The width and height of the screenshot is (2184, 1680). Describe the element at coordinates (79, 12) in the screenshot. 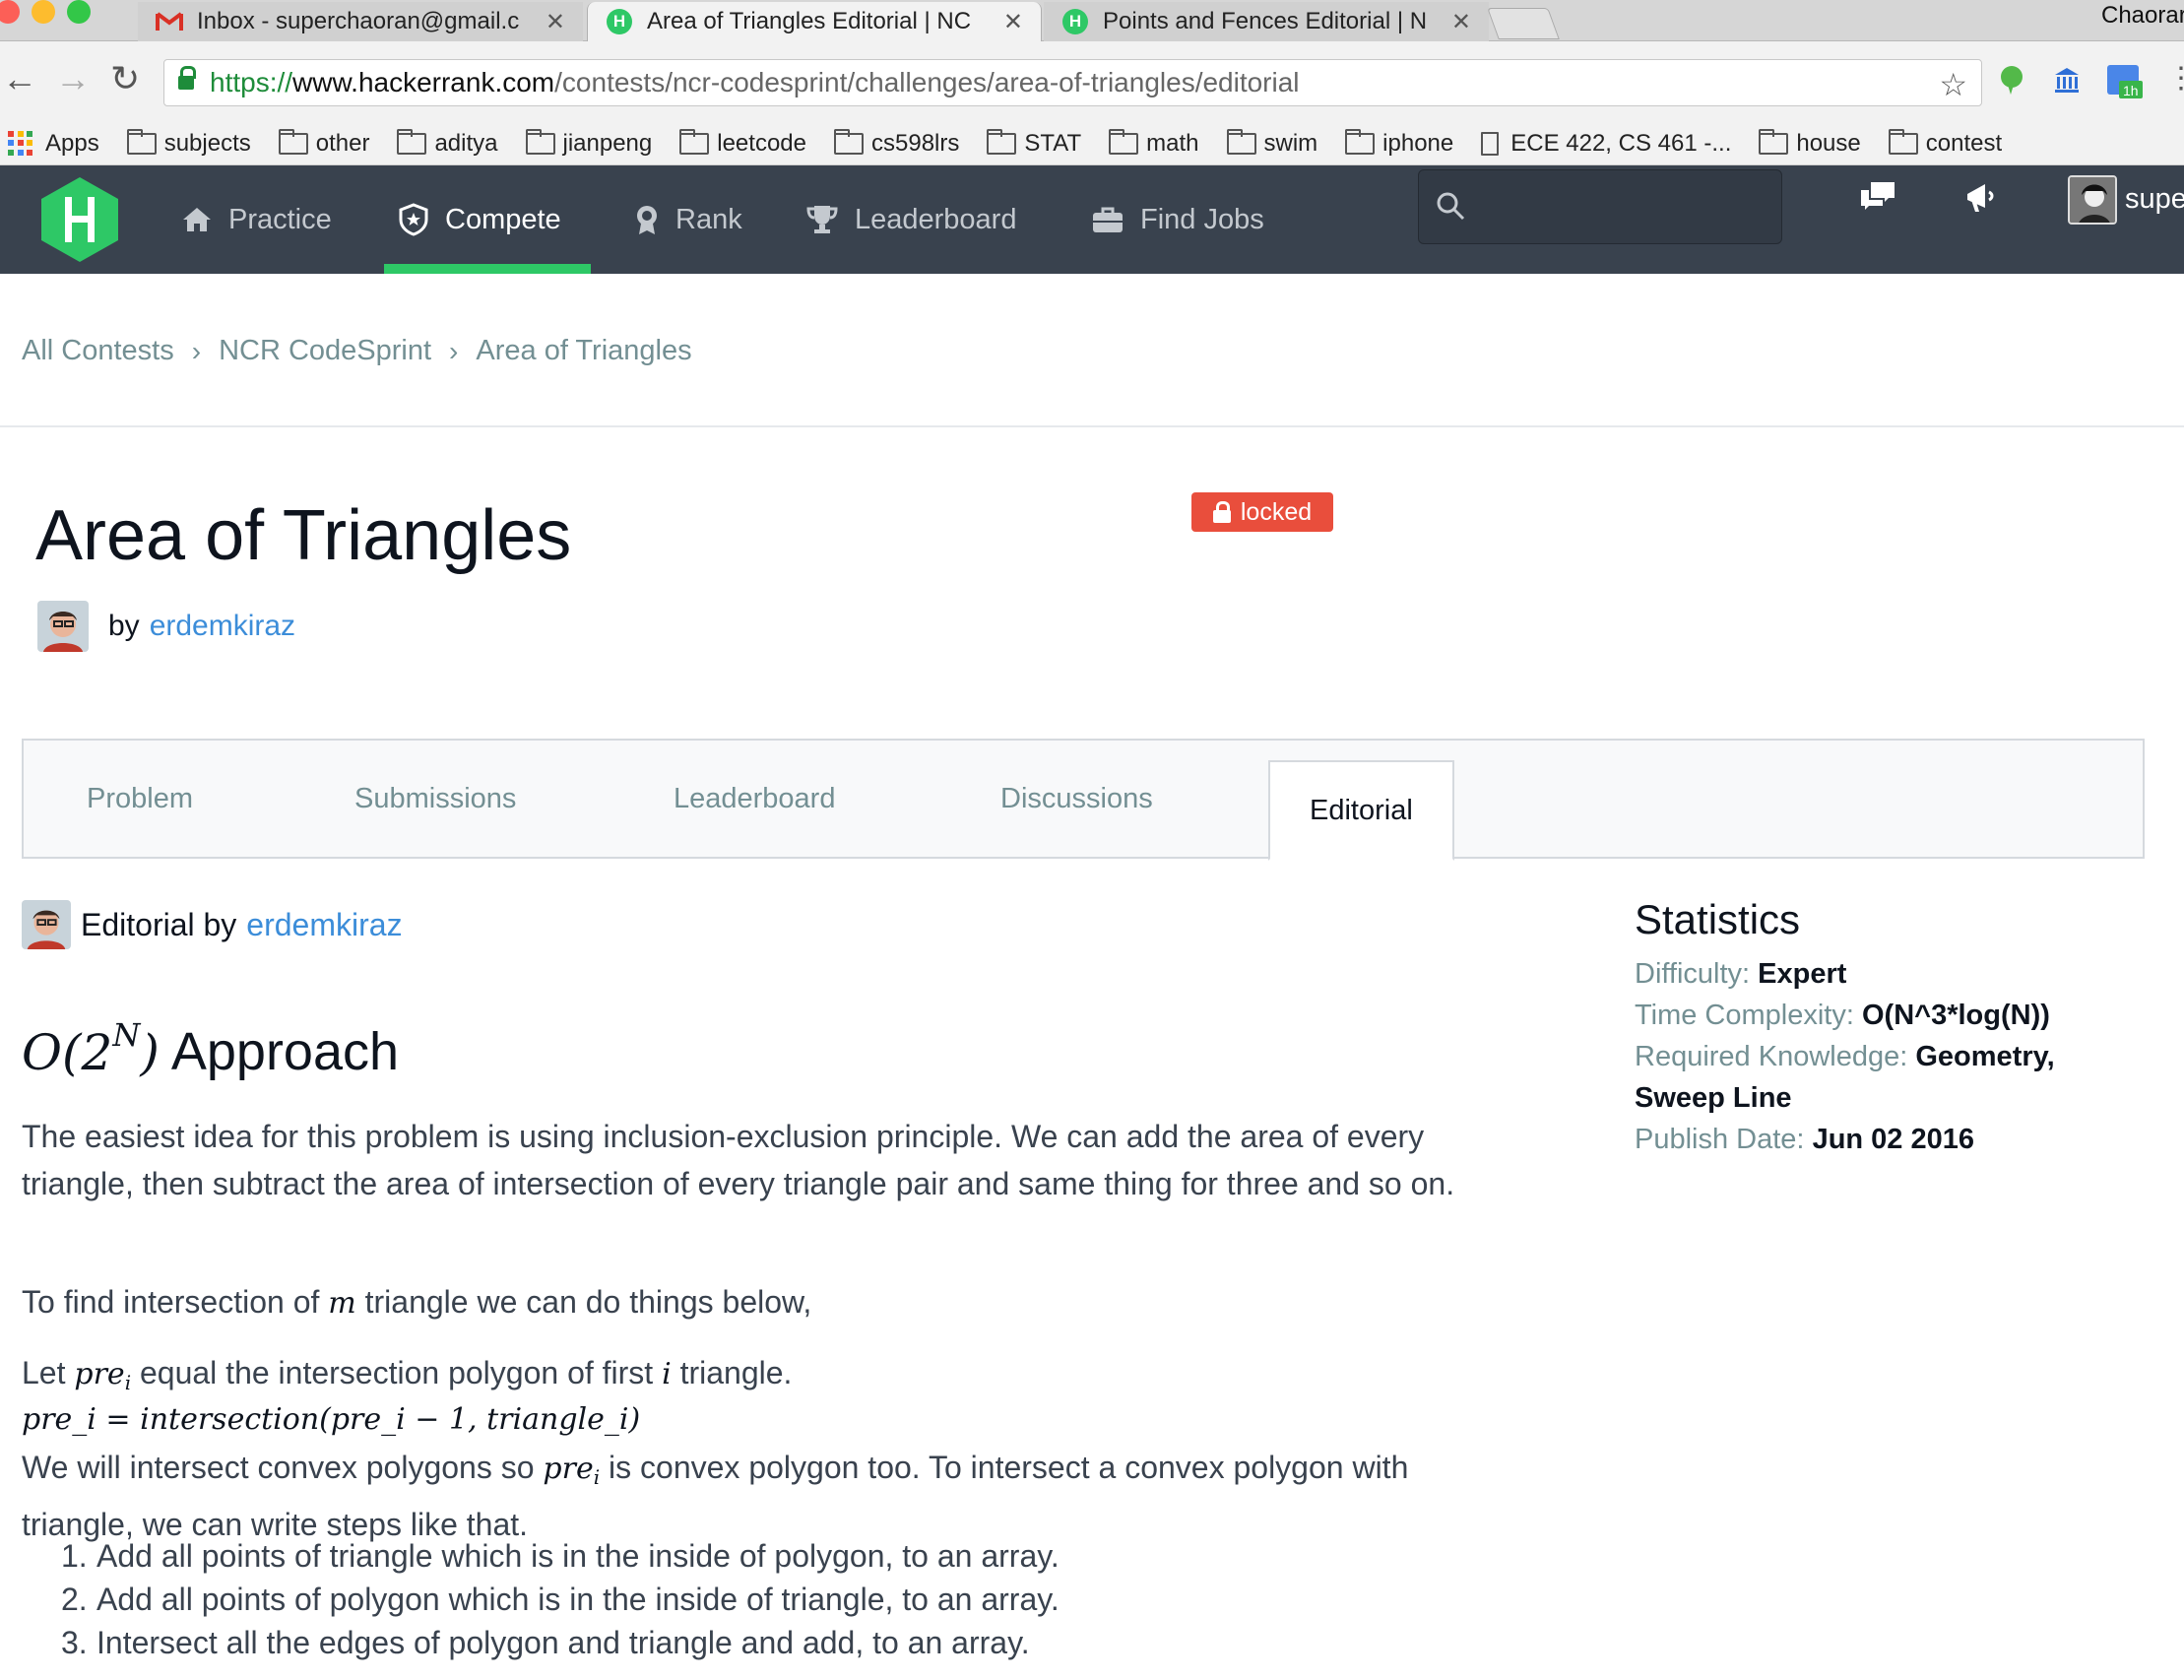

I see `window-maximize-button` at that location.